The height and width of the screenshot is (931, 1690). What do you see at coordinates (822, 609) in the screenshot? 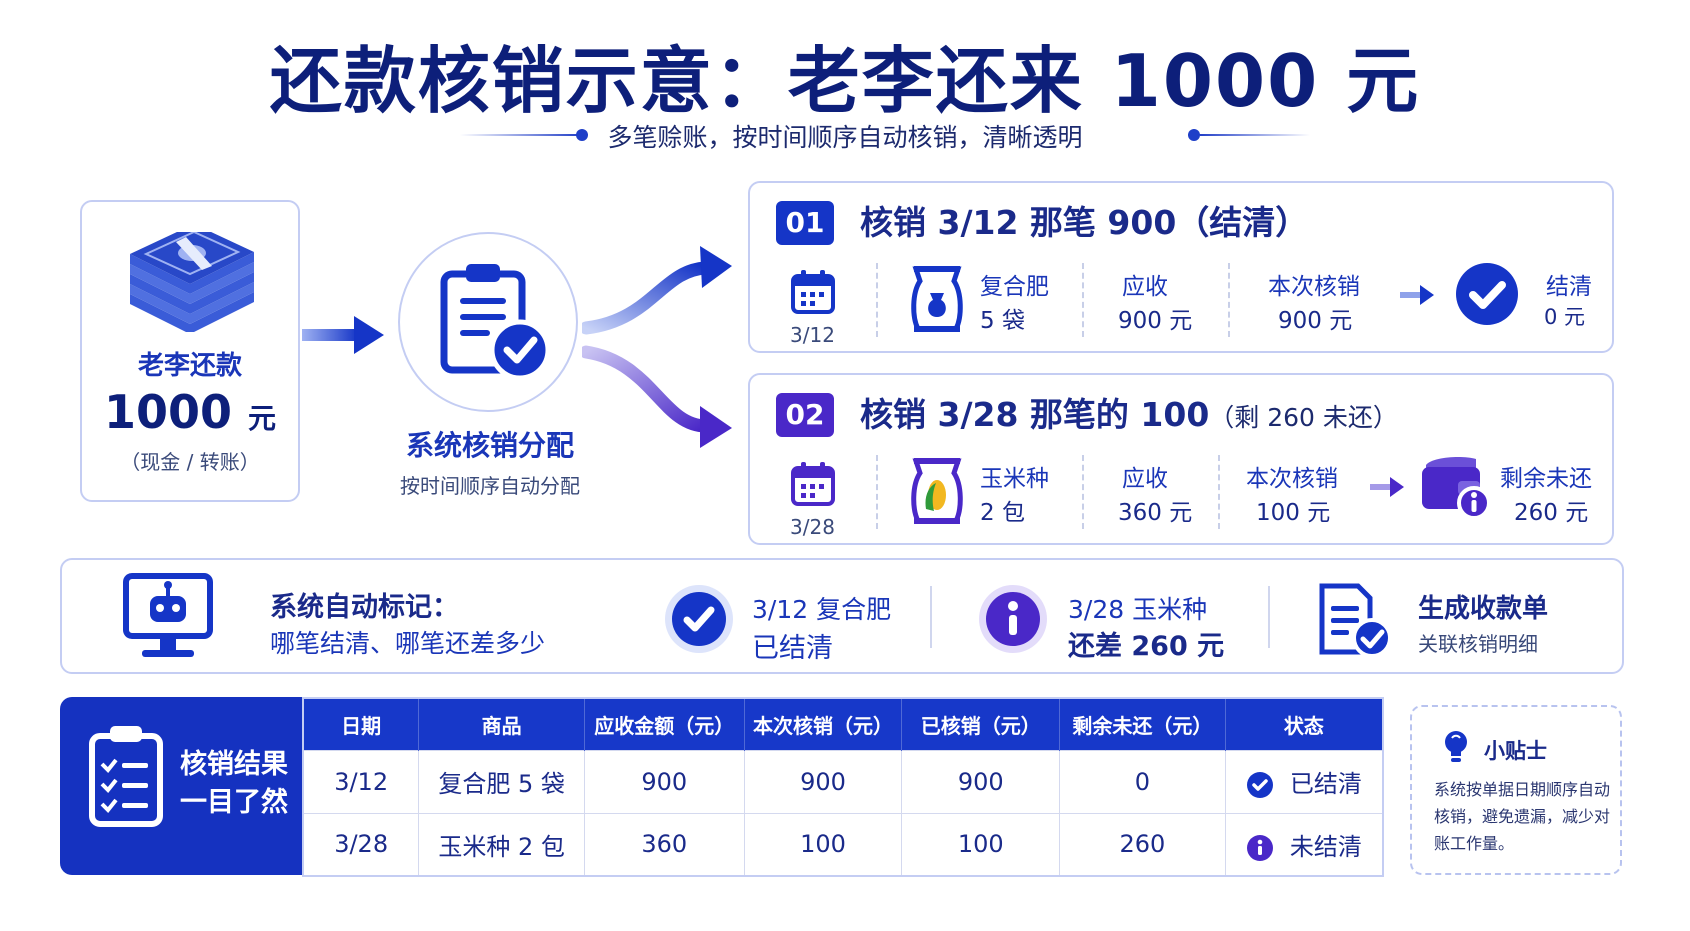
I see `mark-item-1-line1: 3/12 复合肥` at bounding box center [822, 609].